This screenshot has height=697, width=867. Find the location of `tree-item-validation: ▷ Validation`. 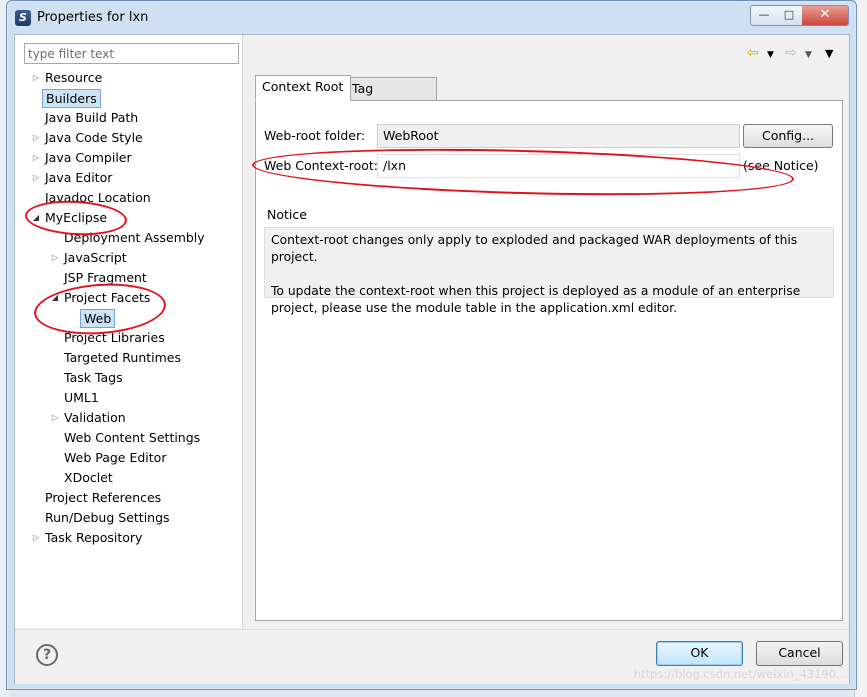

tree-item-validation: ▷ Validation is located at coordinates (128, 418).